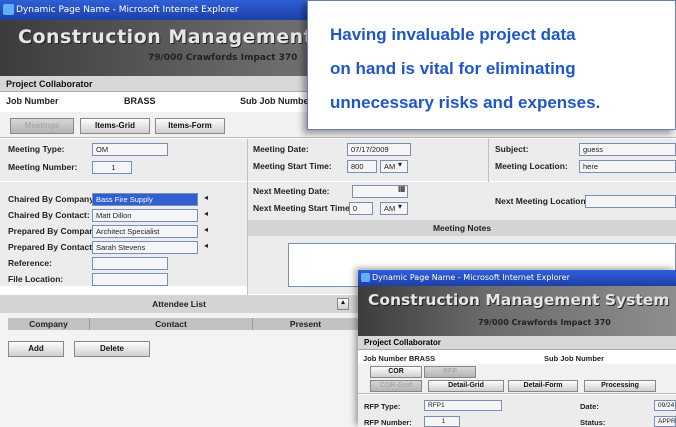 Image resolution: width=676 pixels, height=427 pixels. Describe the element at coordinates (30, 263) in the screenshot. I see `reference-label: Reference:` at that location.